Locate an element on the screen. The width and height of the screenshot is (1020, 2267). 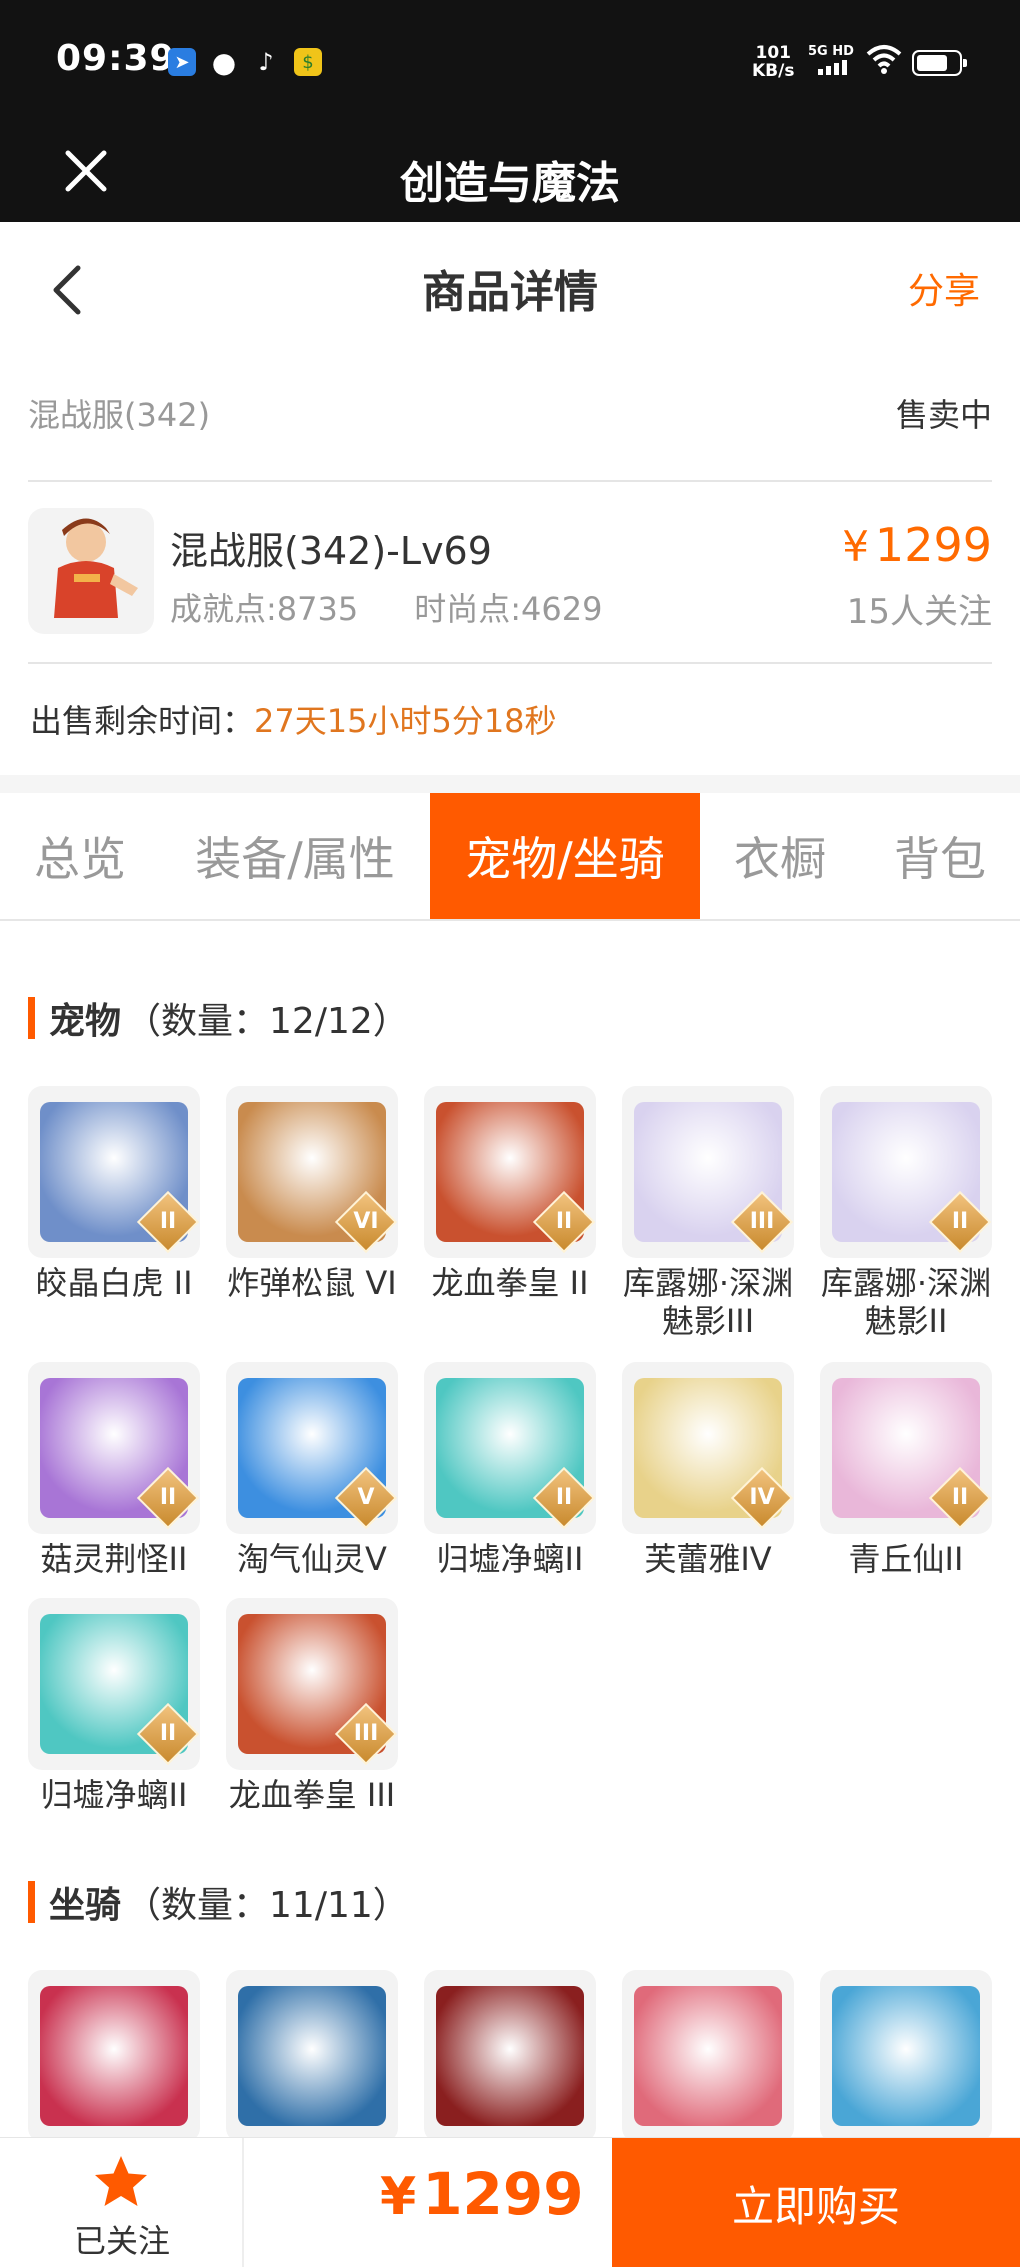
pet-thumbnail: VI is located at coordinates (312, 1172).